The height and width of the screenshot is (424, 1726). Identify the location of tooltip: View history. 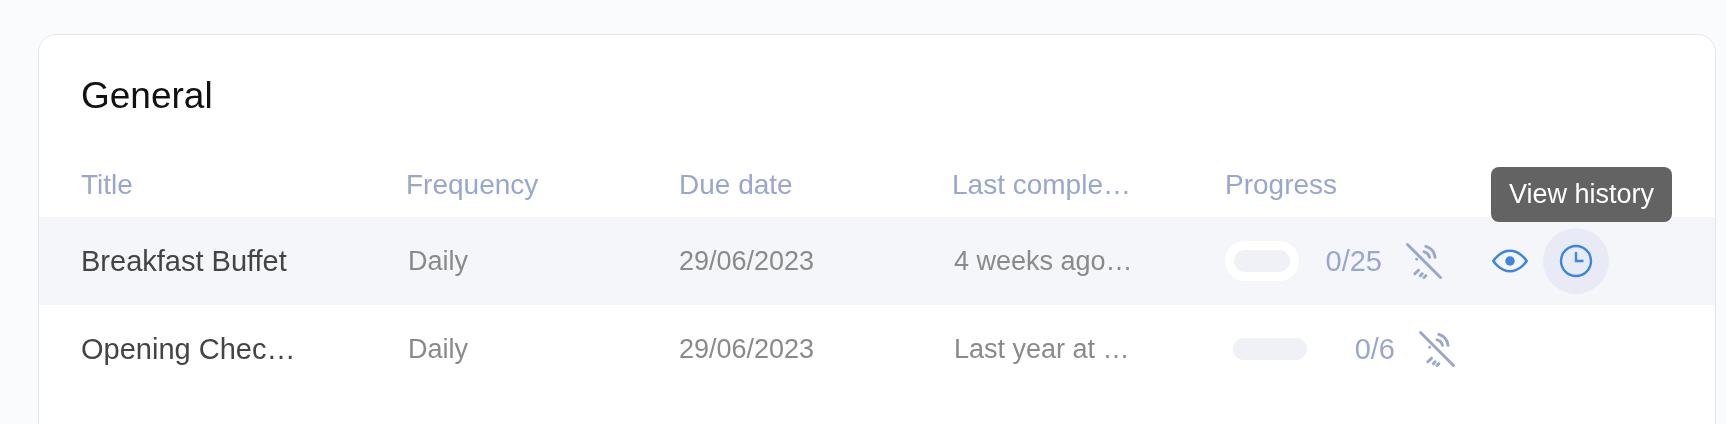
(1582, 194).